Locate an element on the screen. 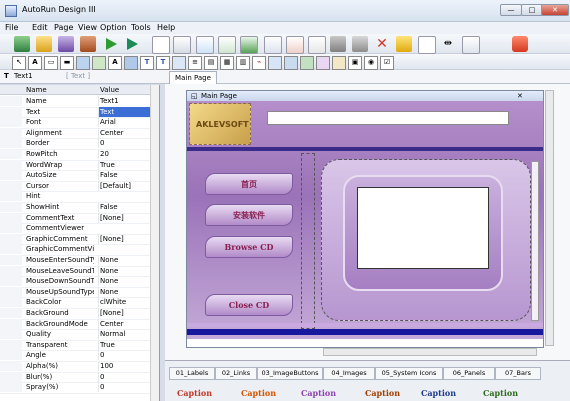 The image size is (570, 401). checkbox-component-icon: ▣ is located at coordinates (355, 63).